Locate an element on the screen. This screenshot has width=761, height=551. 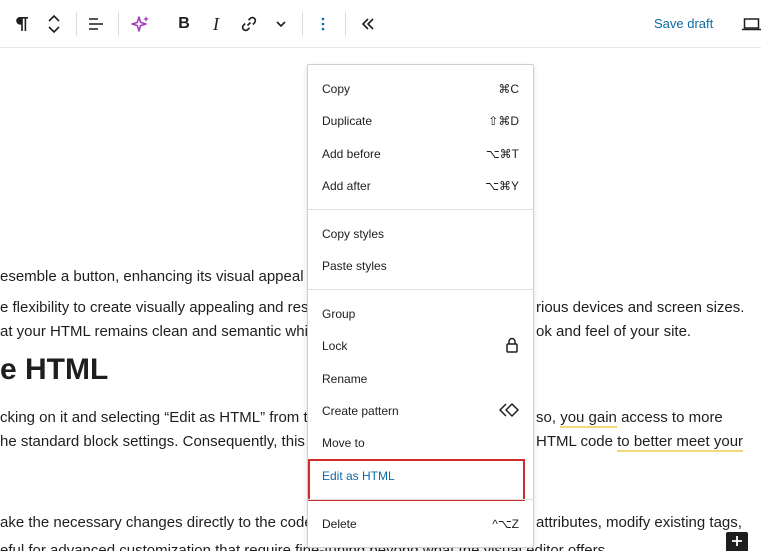
menu-item-label: Delete is located at coordinates (339, 524).